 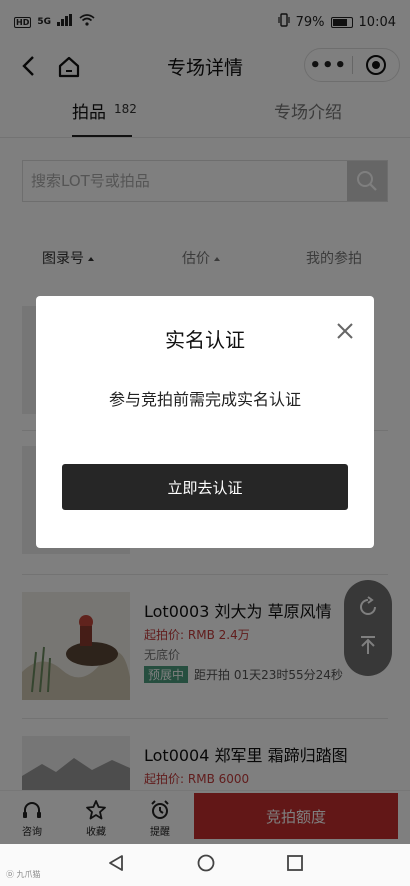 What do you see at coordinates (295, 865) in the screenshot?
I see `recents-square-icon` at bounding box center [295, 865].